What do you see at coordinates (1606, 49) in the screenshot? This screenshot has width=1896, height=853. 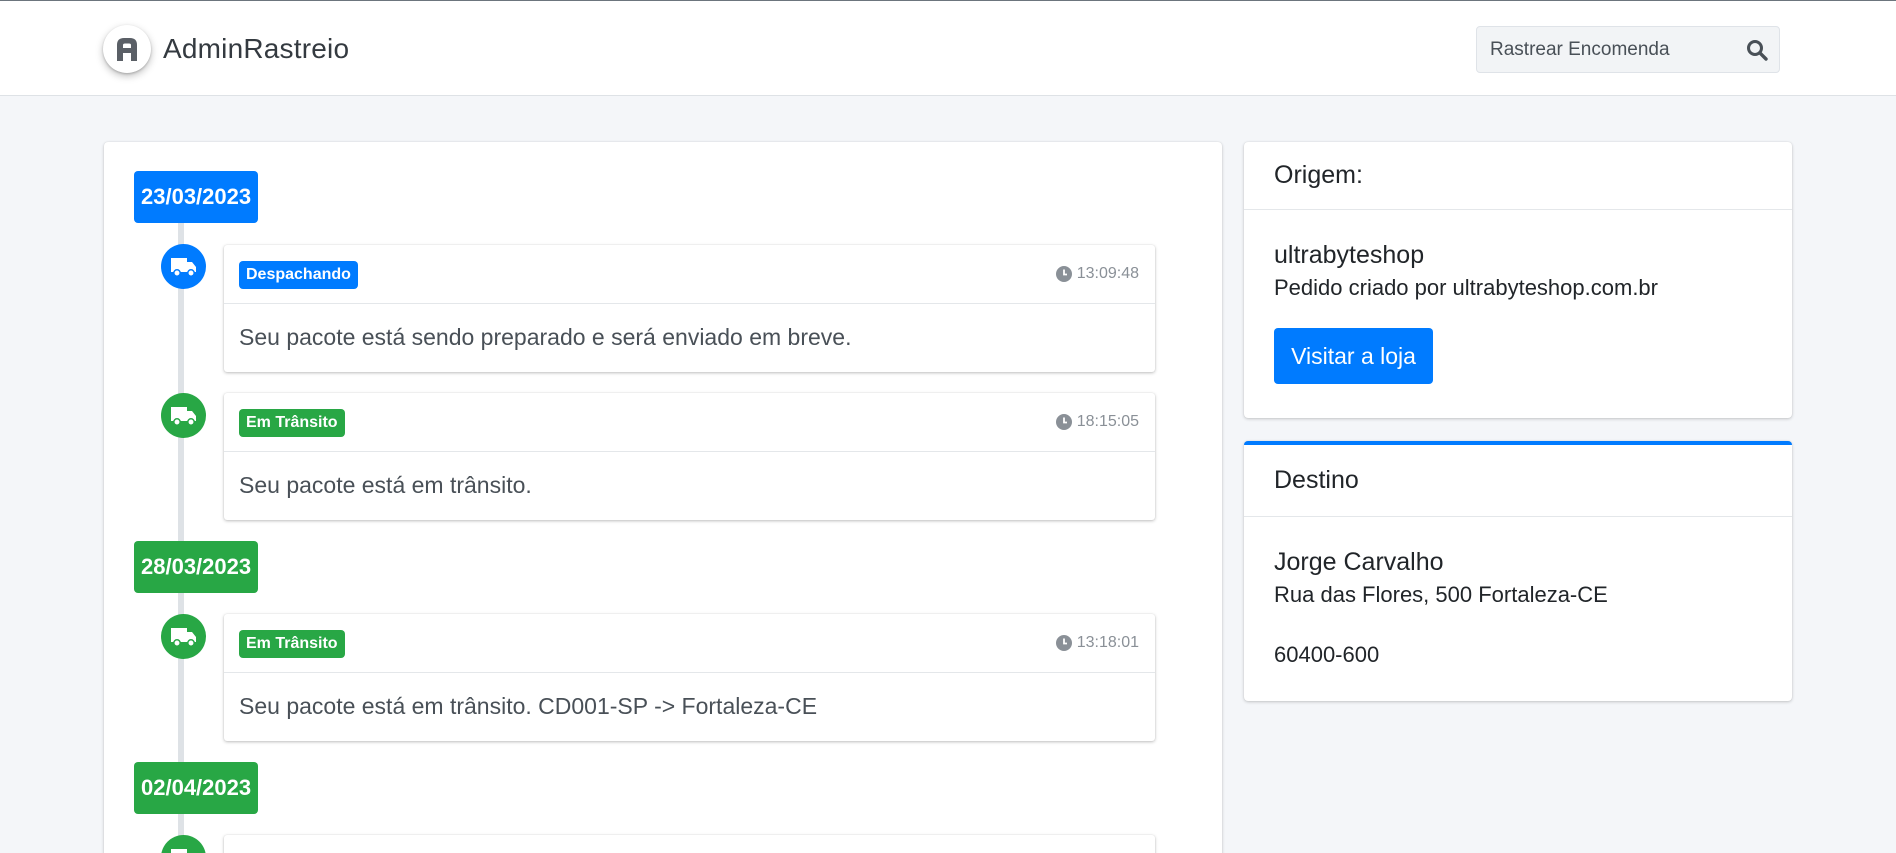 I see `track-search-input` at bounding box center [1606, 49].